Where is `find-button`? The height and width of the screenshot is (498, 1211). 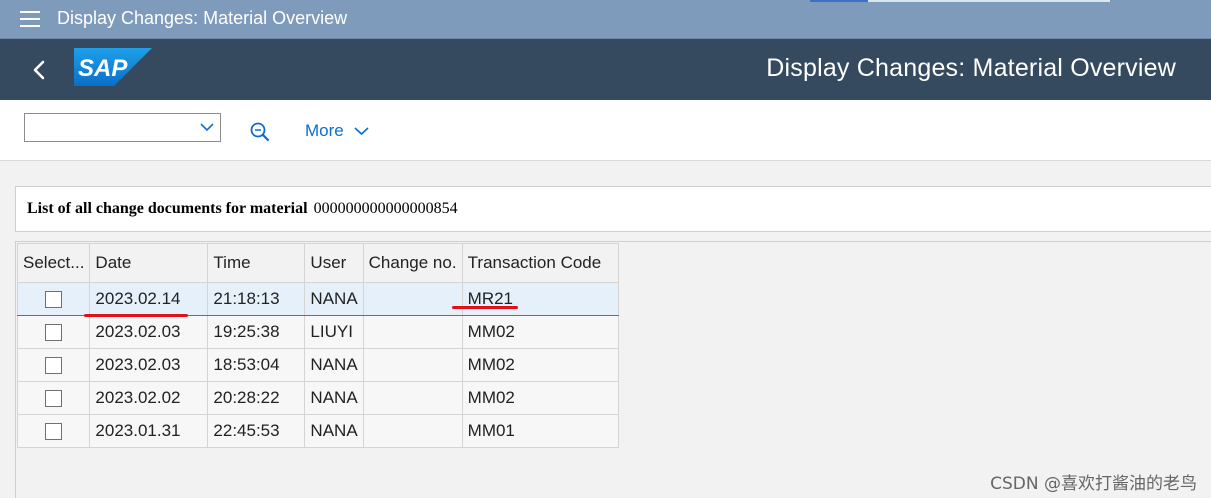
find-button is located at coordinates (260, 132).